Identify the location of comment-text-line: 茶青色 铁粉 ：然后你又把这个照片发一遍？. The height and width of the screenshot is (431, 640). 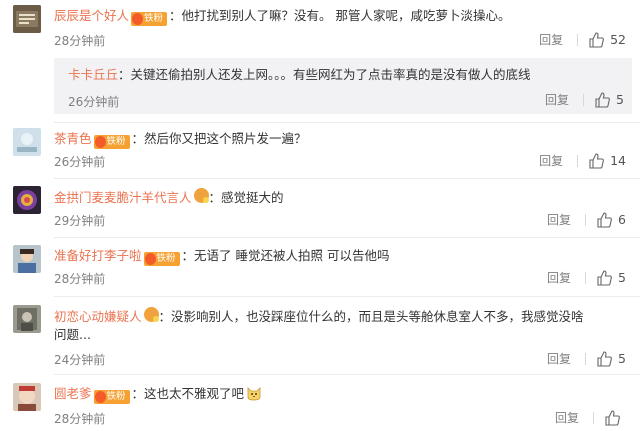
(180, 139).